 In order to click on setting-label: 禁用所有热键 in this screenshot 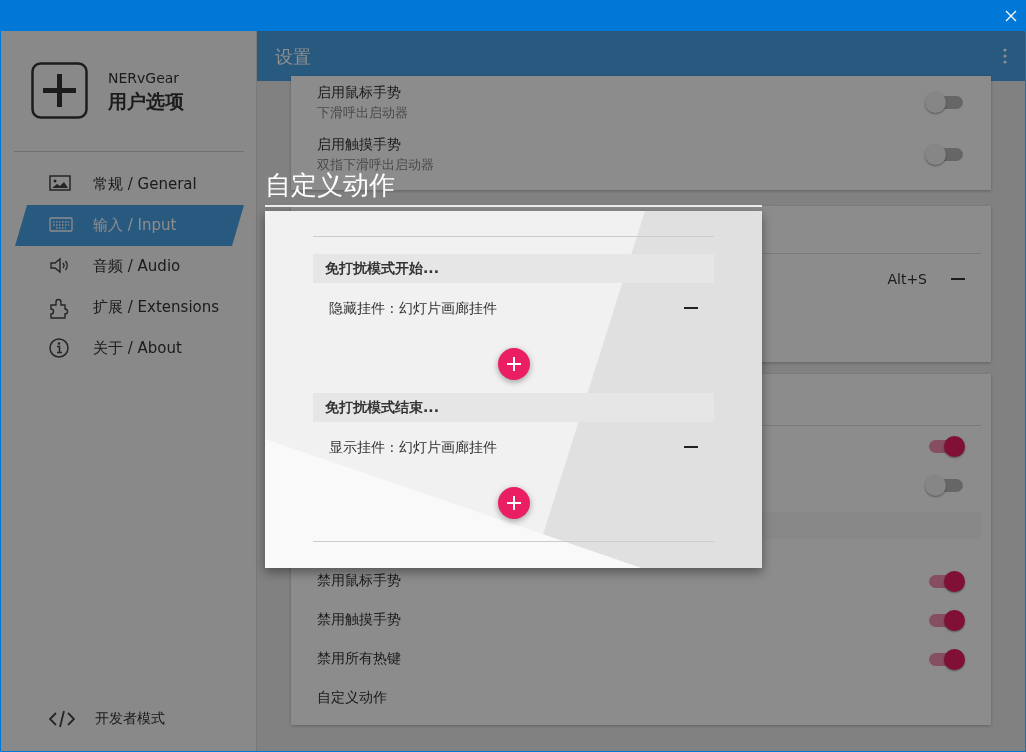, I will do `click(359, 658)`.